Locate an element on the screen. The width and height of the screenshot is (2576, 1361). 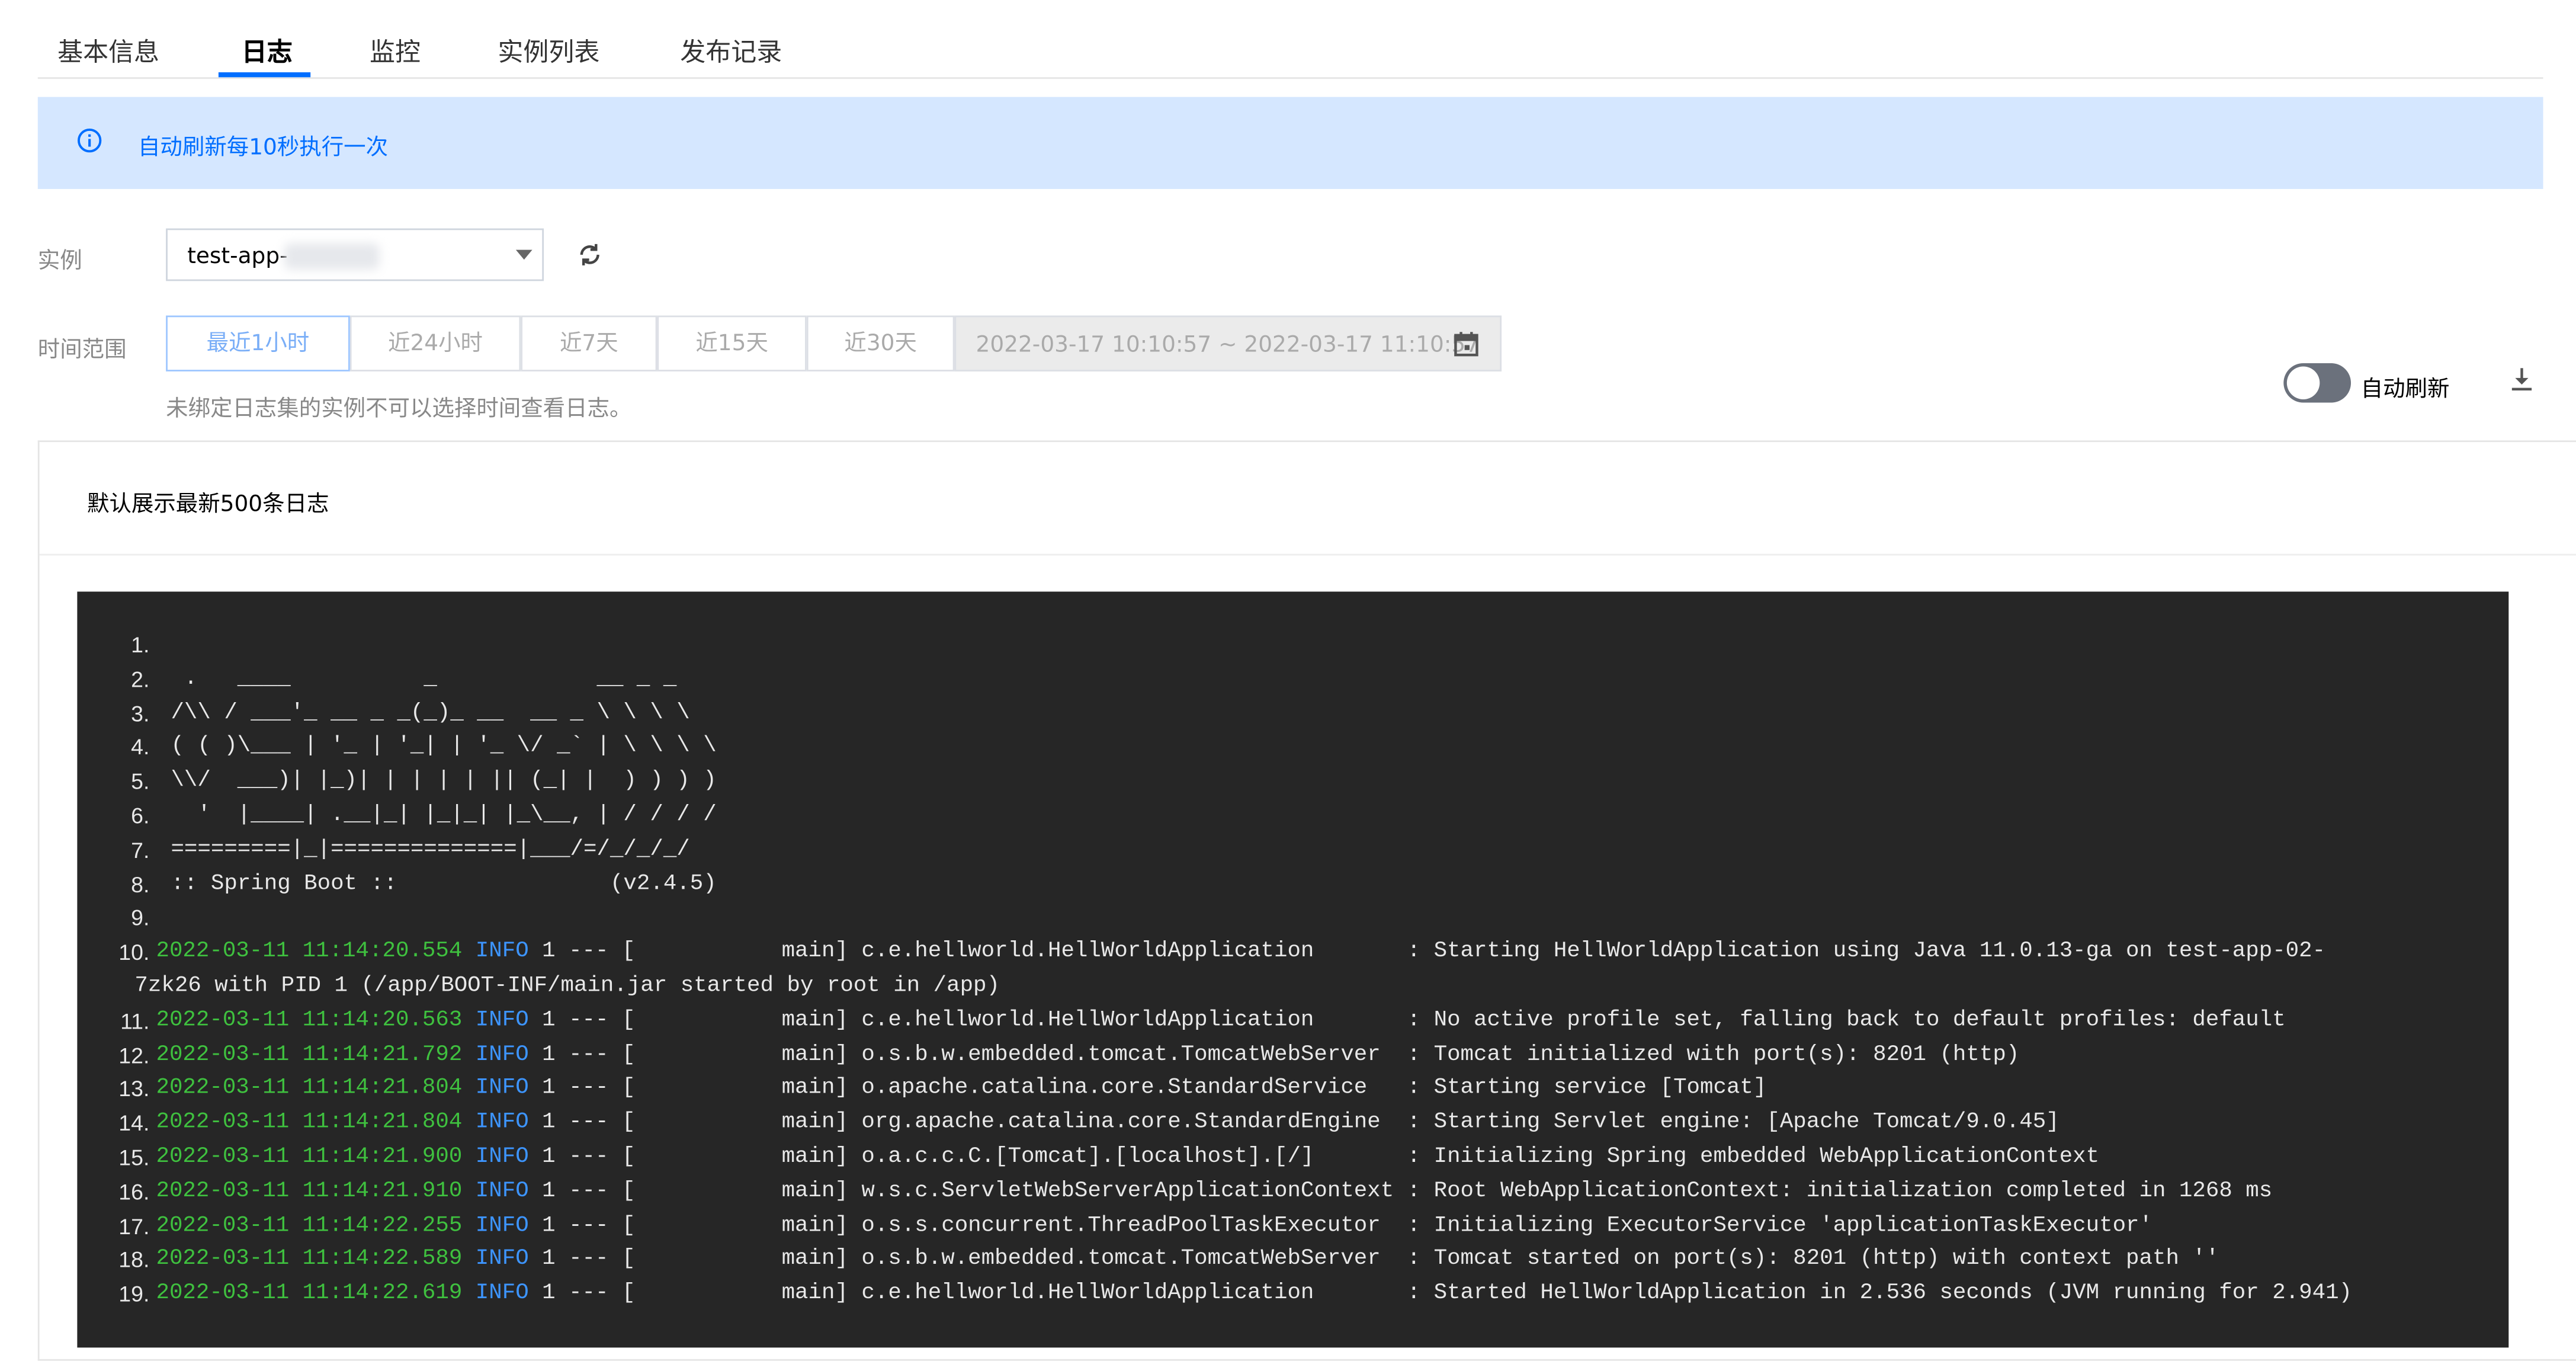
log-timestamp: 2022-03-11 11:14:22.255 is located at coordinates (316, 1226).